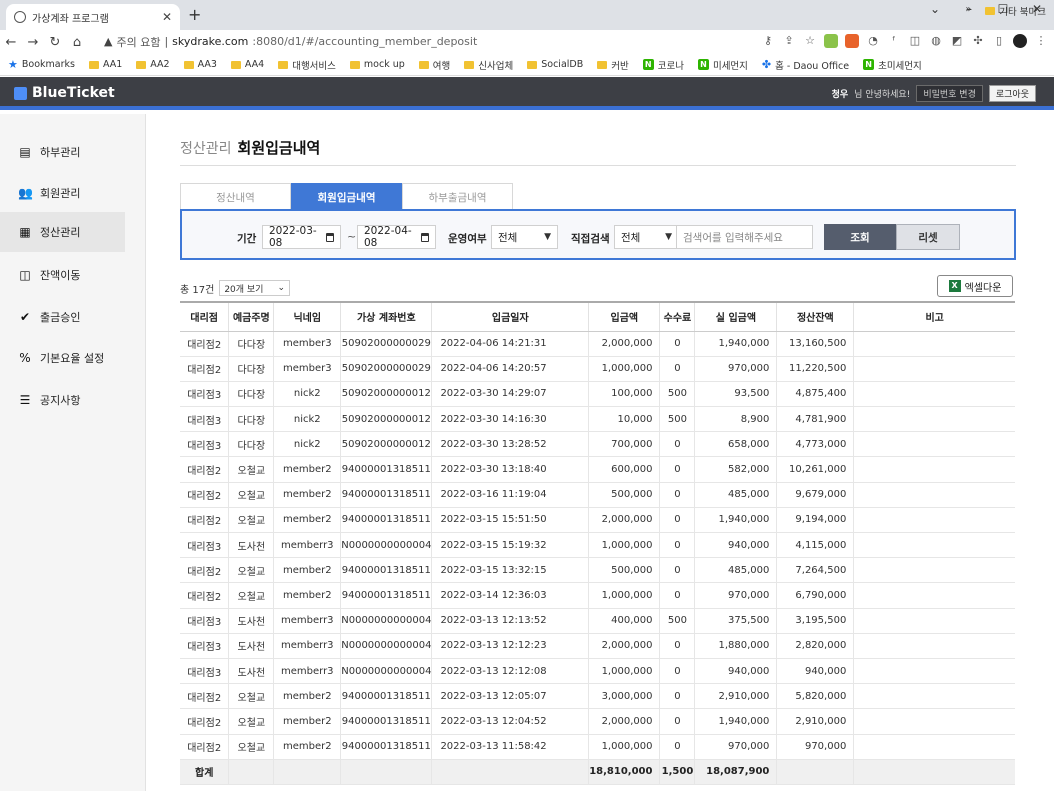 The height and width of the screenshot is (791, 1054). Describe the element at coordinates (646, 237) in the screenshot. I see `direct-search-select: 전체 ▼` at that location.